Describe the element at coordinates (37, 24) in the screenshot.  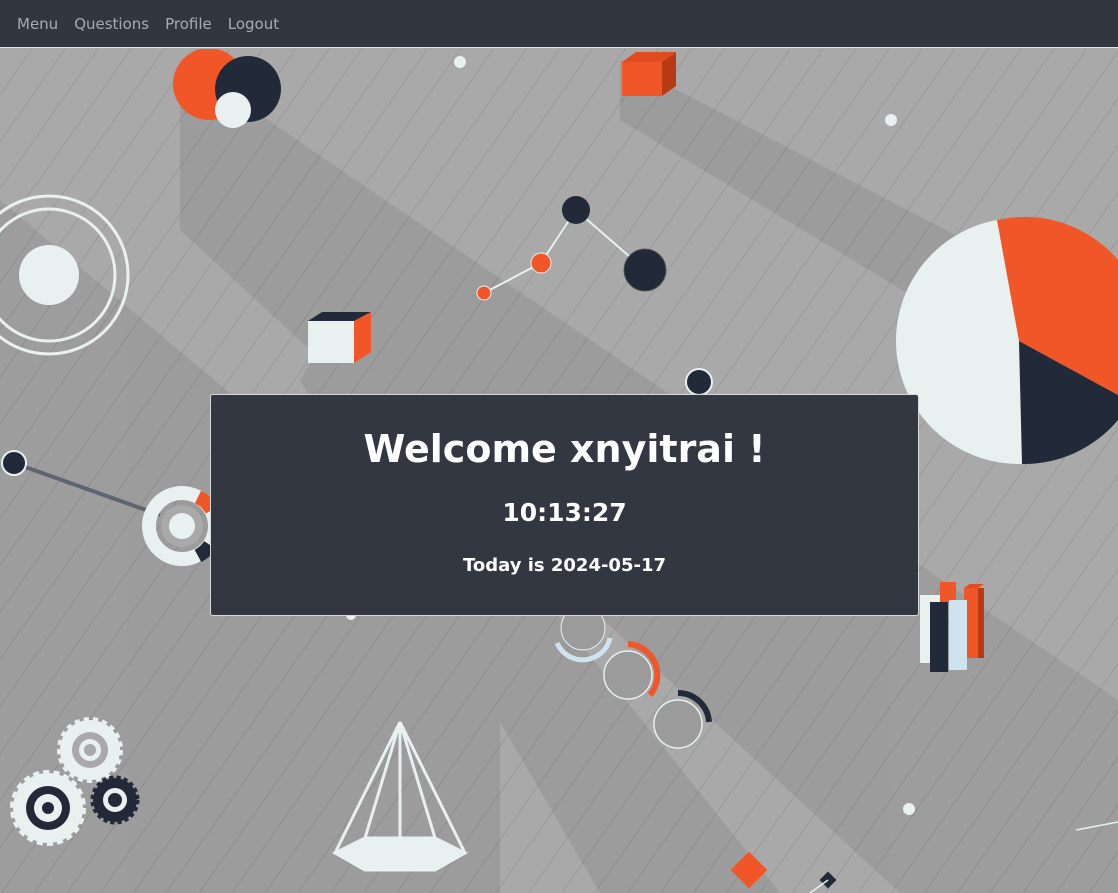
I see `nav-menu-link: Menu` at that location.